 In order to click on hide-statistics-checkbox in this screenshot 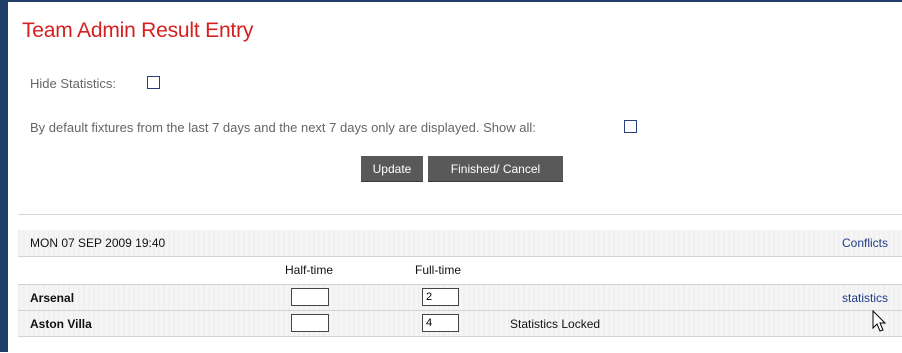, I will do `click(153, 82)`.